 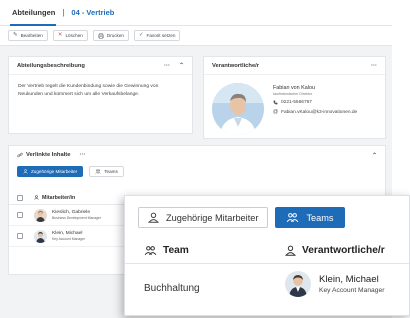 I want to click on zoom-table-header: Team Verantwortliche/r, so click(x=267, y=251).